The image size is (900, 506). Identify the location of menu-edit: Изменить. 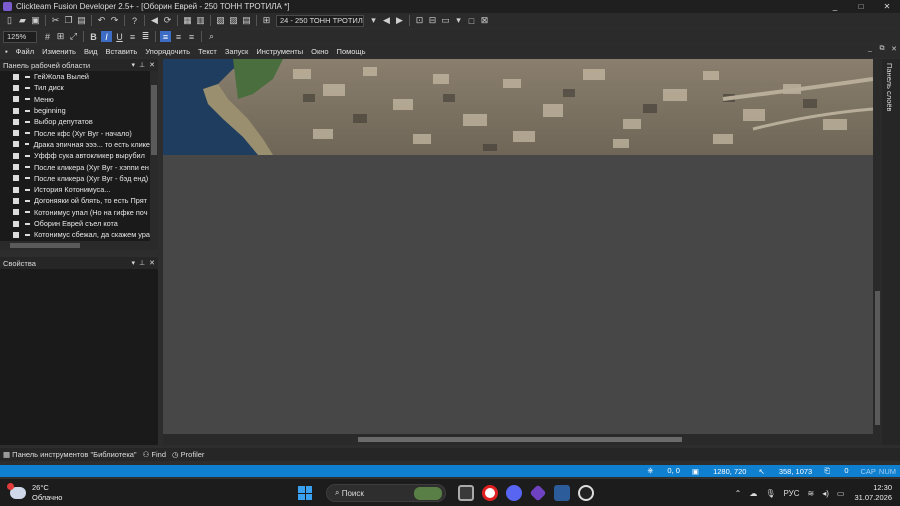
(59, 51).